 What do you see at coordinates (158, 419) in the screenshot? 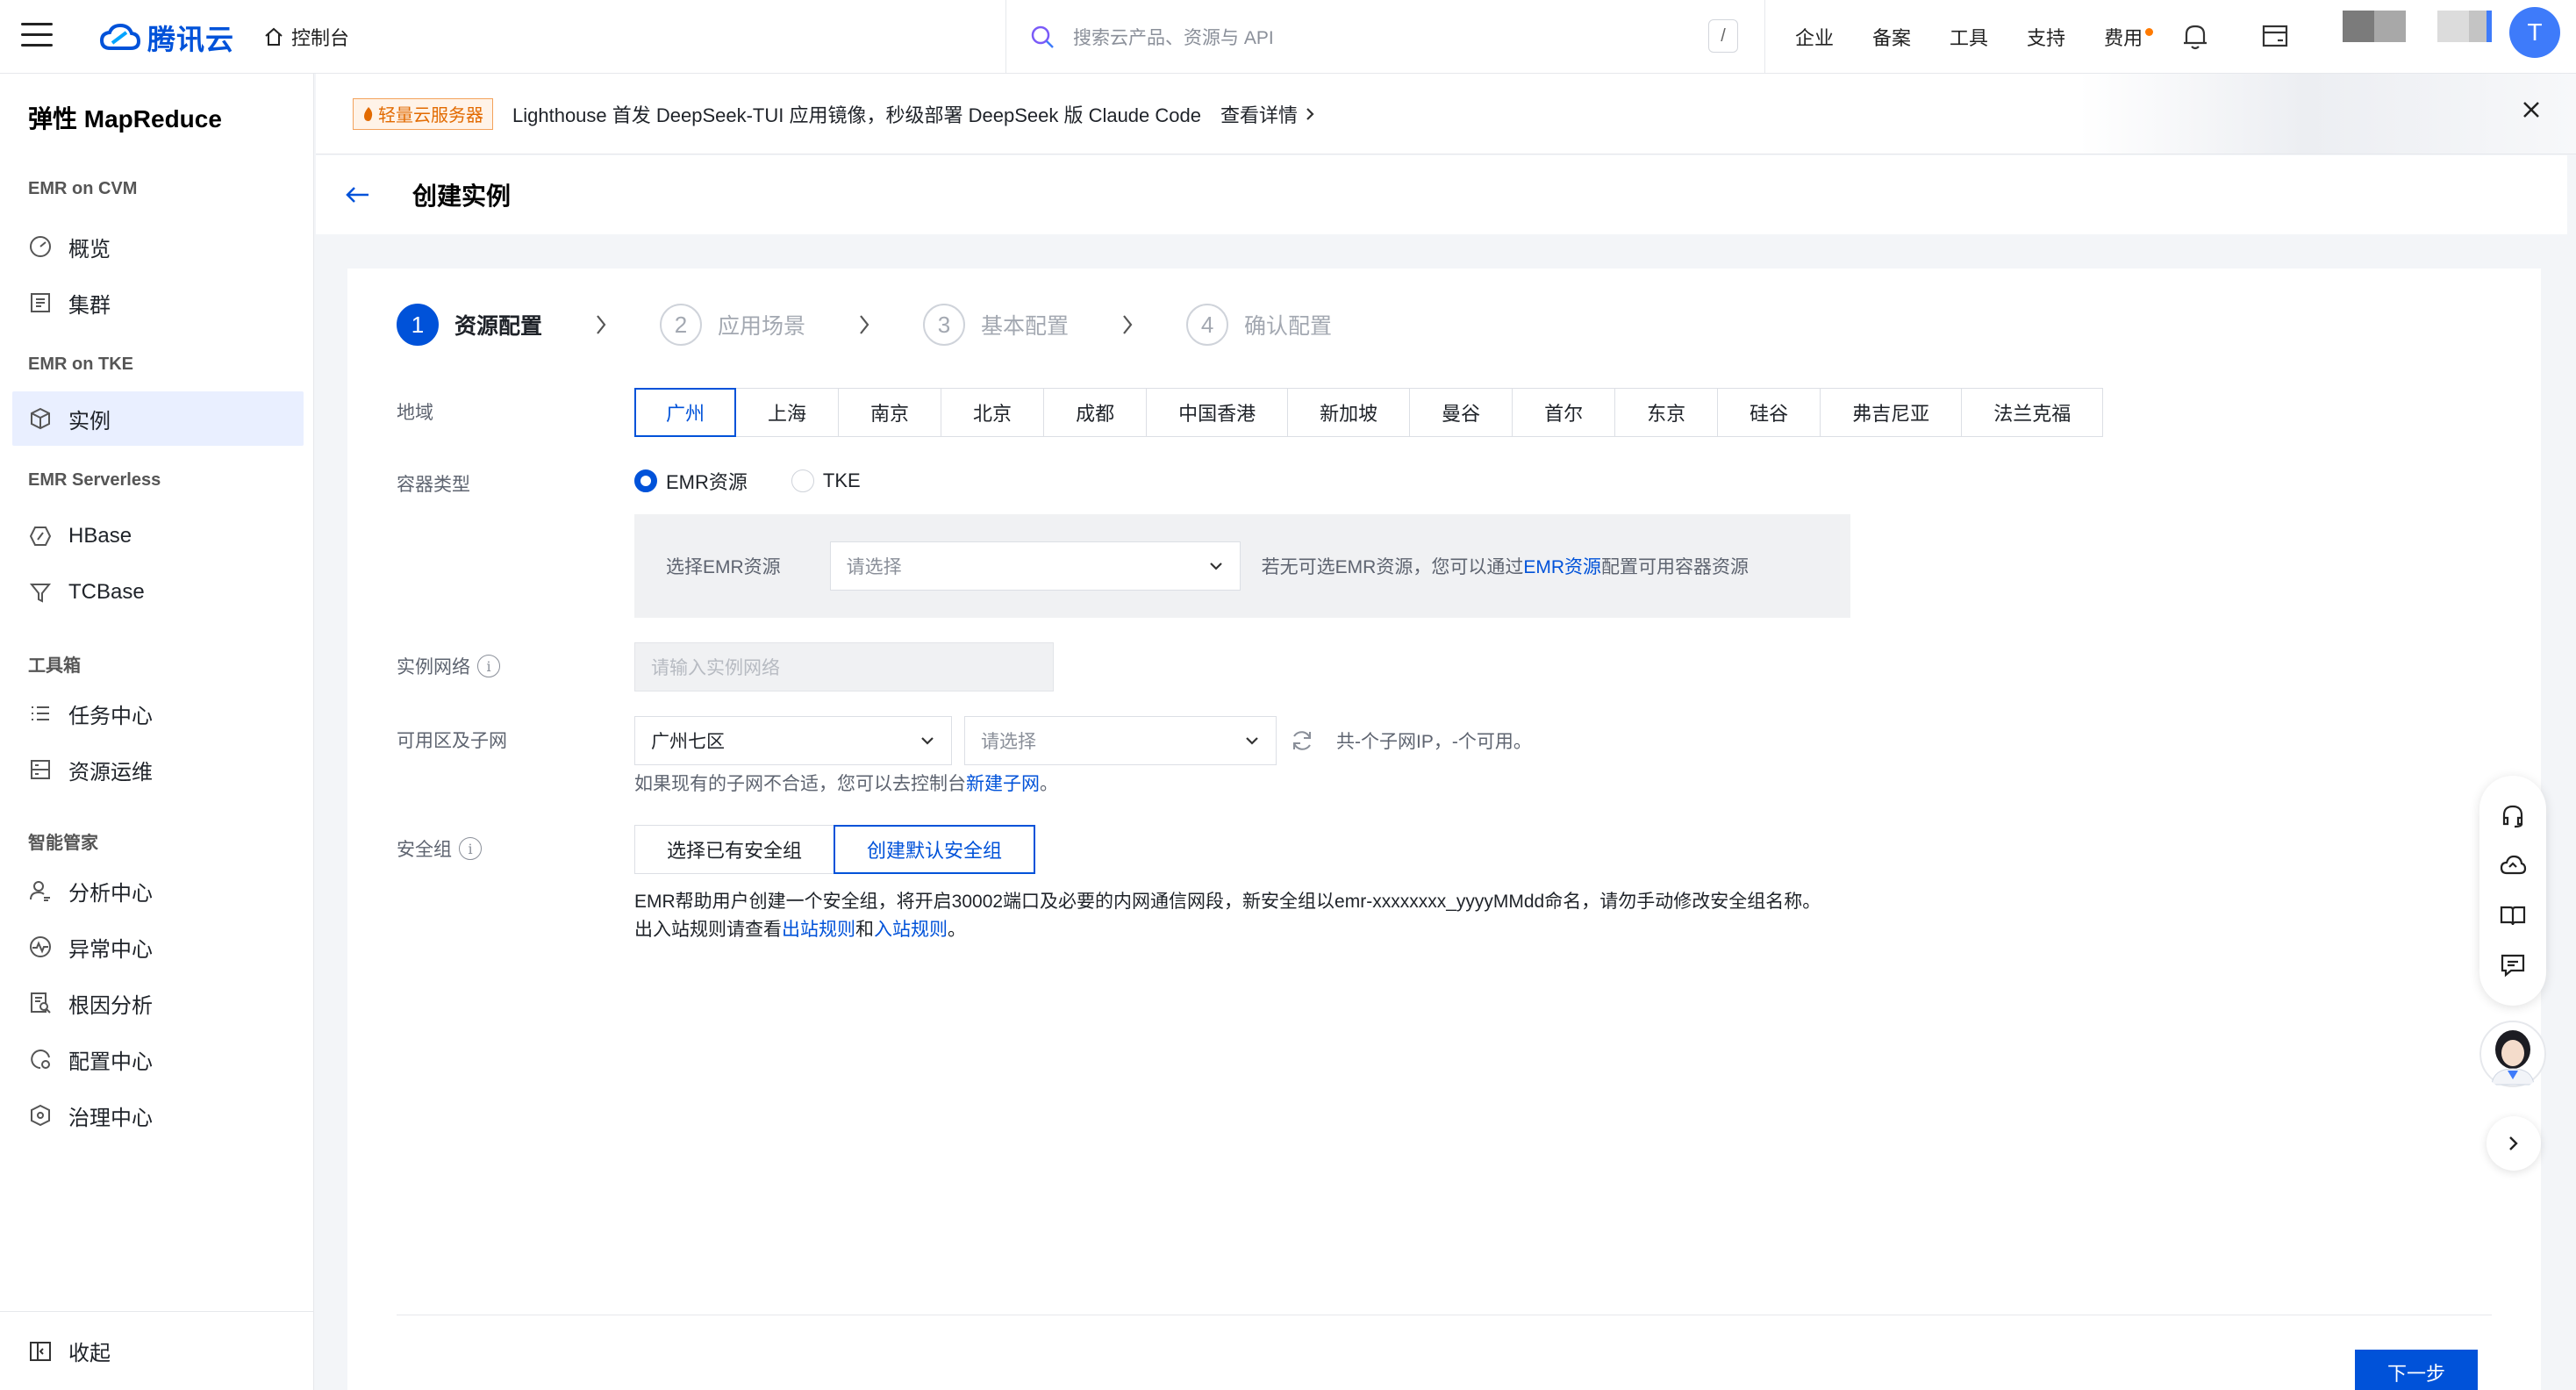
I see `sidebar-item-instance: 实例` at bounding box center [158, 419].